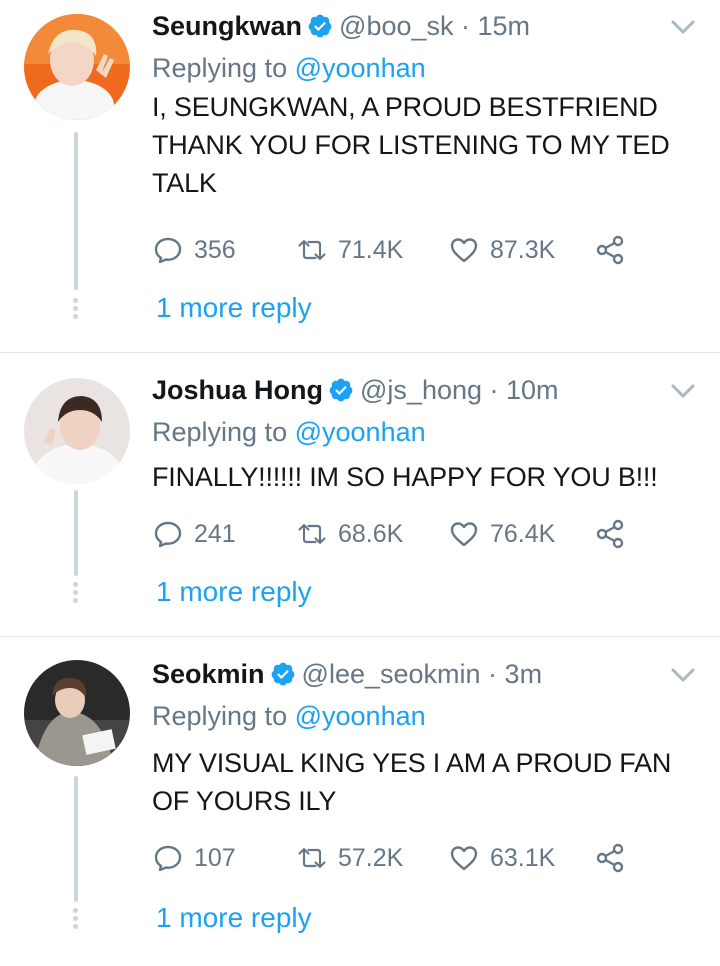 The width and height of the screenshot is (720, 966). Describe the element at coordinates (371, 533) in the screenshot. I see `retweet-count: 68.6K` at that location.